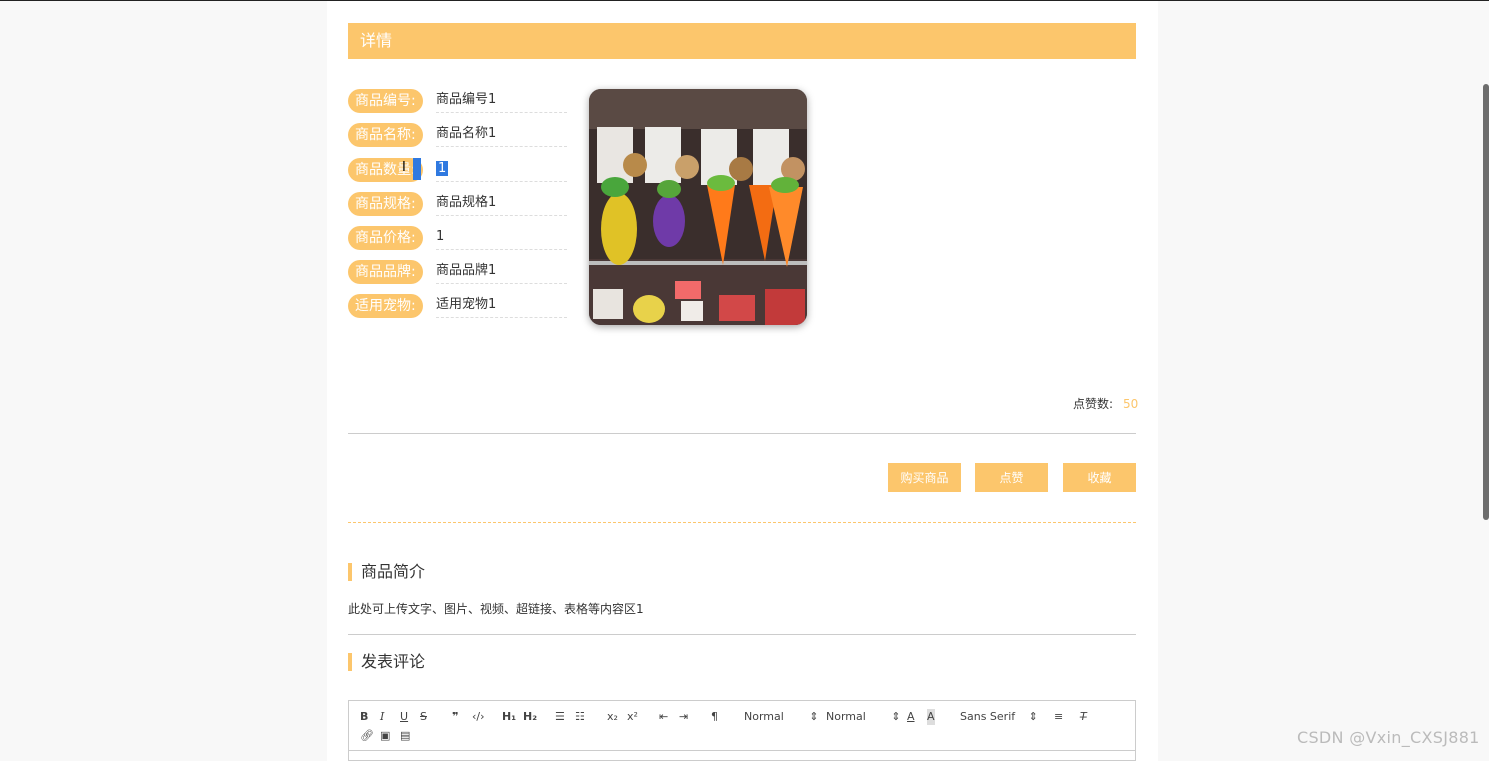 Image resolution: width=1489 pixels, height=761 pixels. I want to click on intro-section-title: 商品简介, so click(386, 572).